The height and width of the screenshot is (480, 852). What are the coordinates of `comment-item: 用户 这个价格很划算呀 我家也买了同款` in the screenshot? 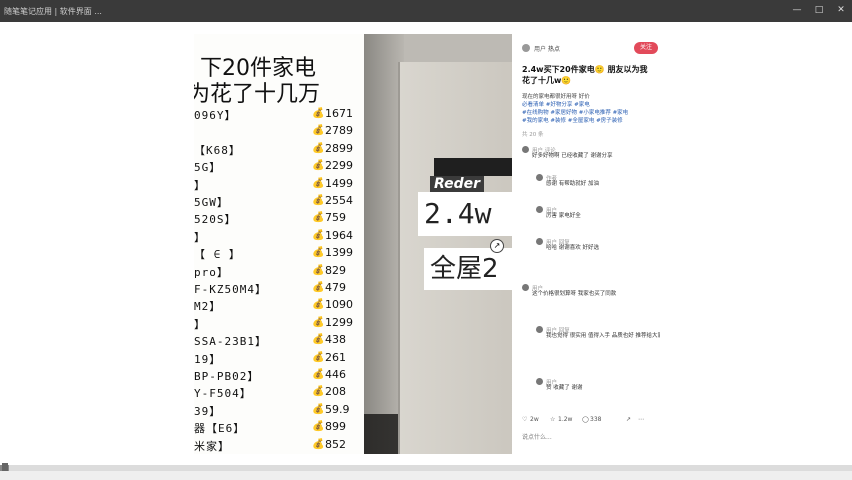 It's located at (587, 296).